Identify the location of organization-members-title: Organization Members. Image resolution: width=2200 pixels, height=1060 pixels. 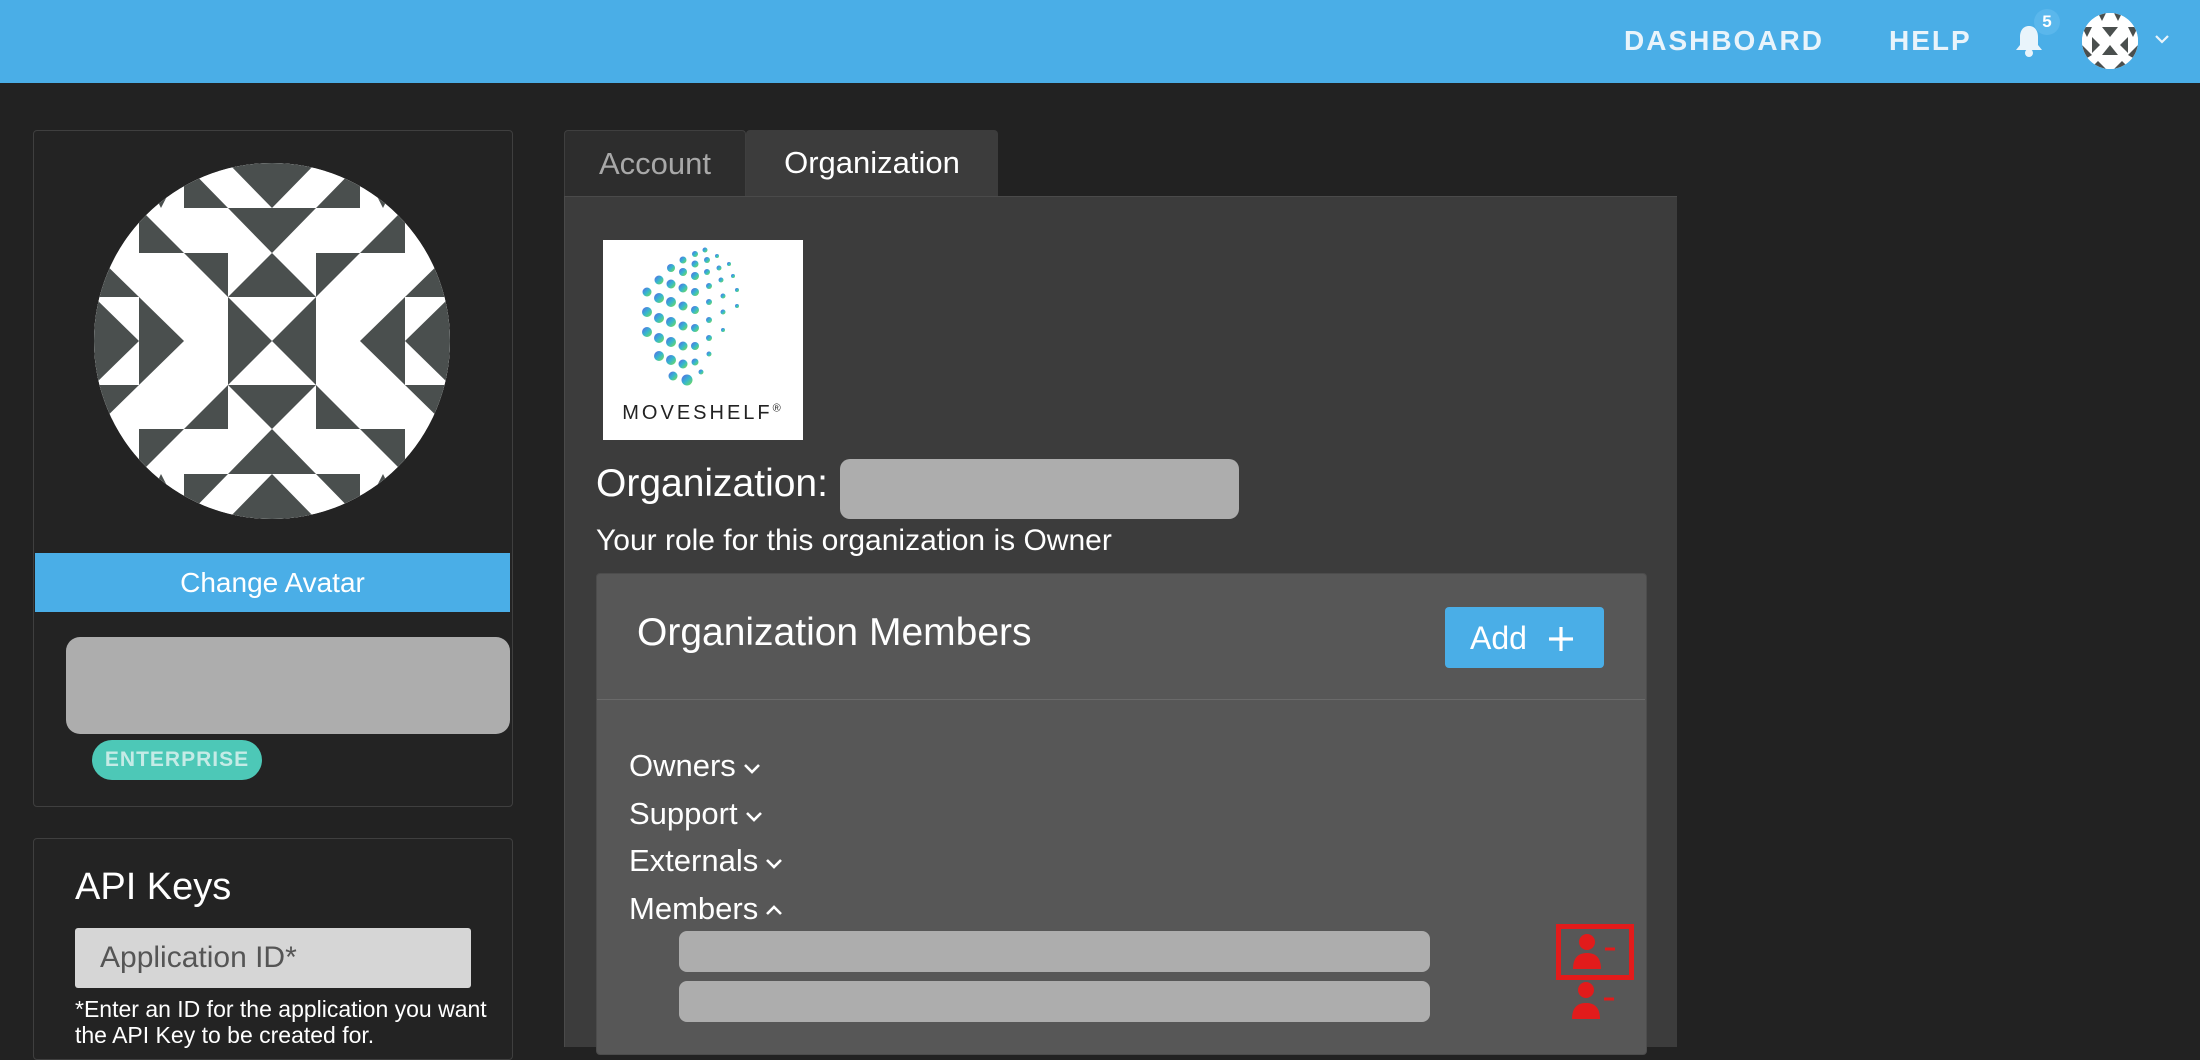
(834, 632).